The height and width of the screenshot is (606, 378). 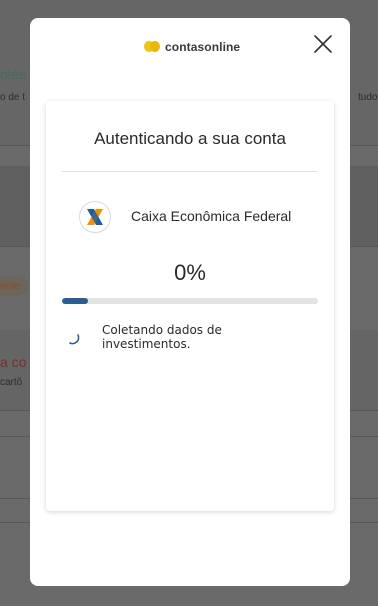 I want to click on bank-logo, so click(x=95, y=217).